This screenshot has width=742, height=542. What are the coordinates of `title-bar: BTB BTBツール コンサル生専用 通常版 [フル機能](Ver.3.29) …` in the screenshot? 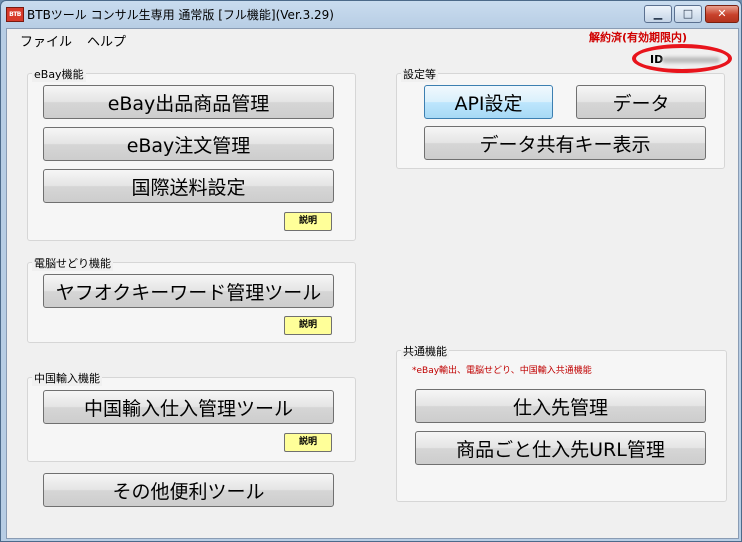 It's located at (371, 14).